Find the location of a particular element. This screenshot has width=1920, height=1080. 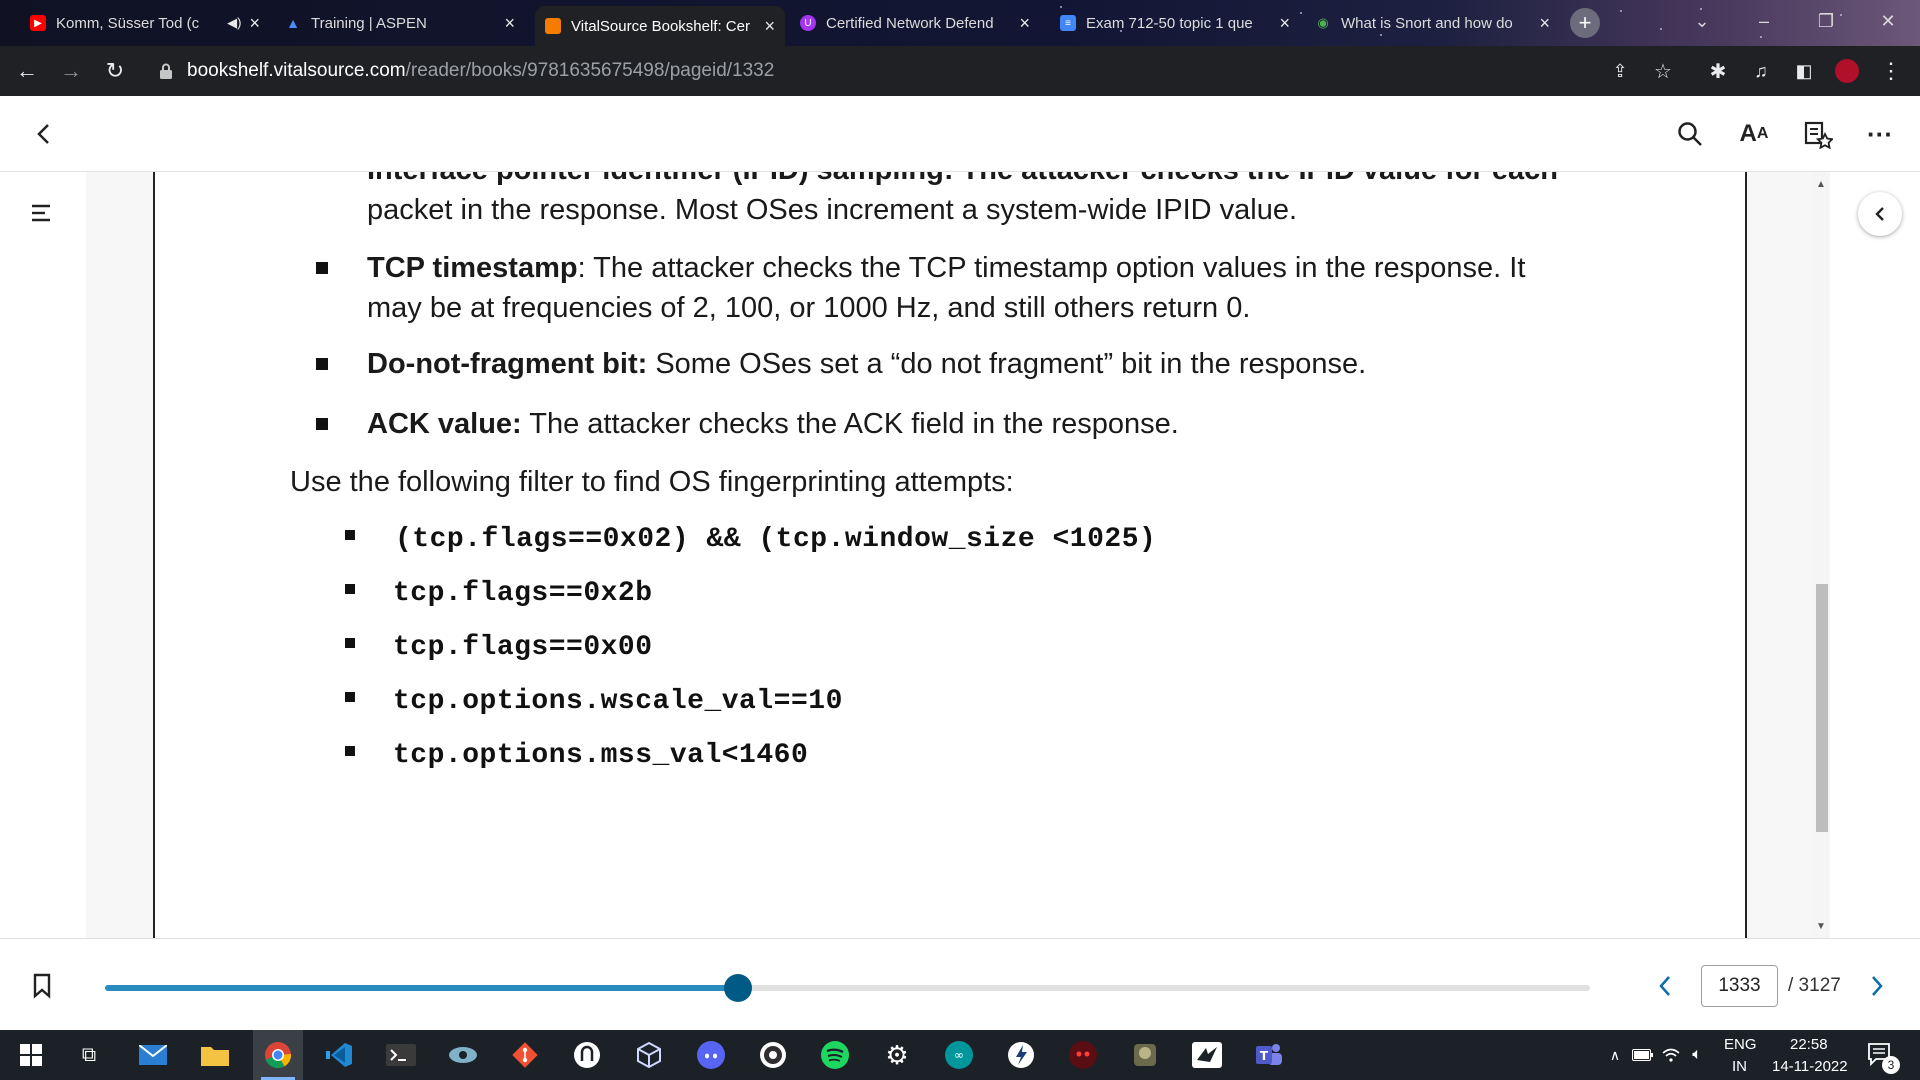

chrome-icon is located at coordinates (278, 1055).